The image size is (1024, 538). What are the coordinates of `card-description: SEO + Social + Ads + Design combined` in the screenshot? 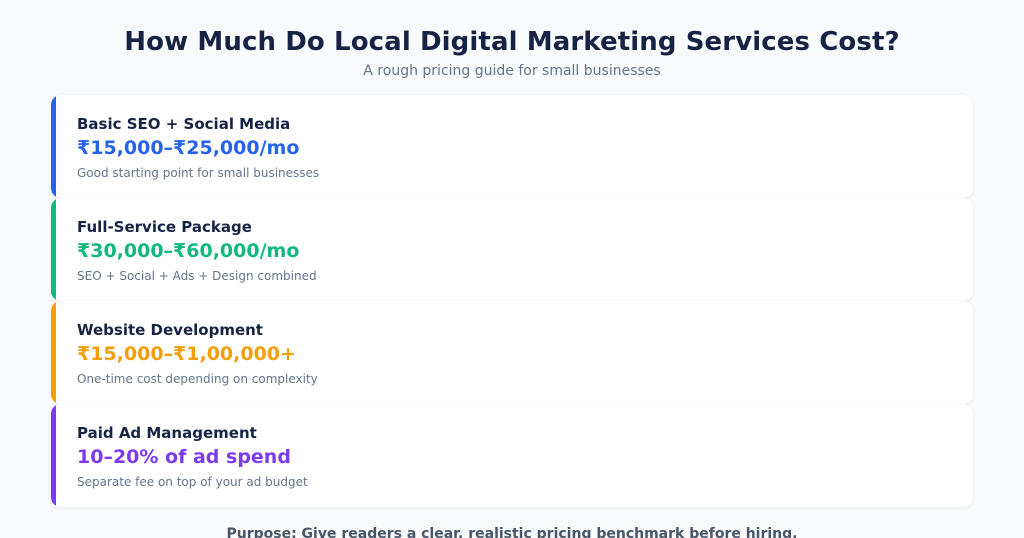 It's located at (197, 276).